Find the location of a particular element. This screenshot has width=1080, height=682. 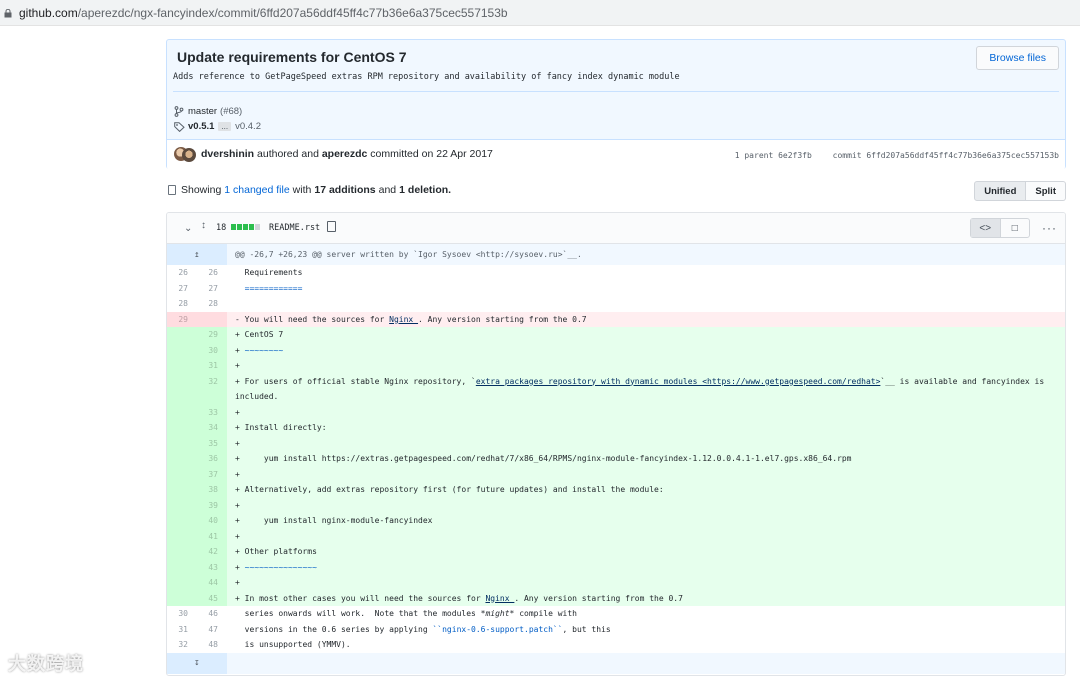

changed-files-link: 1 changed file is located at coordinates (256, 190).